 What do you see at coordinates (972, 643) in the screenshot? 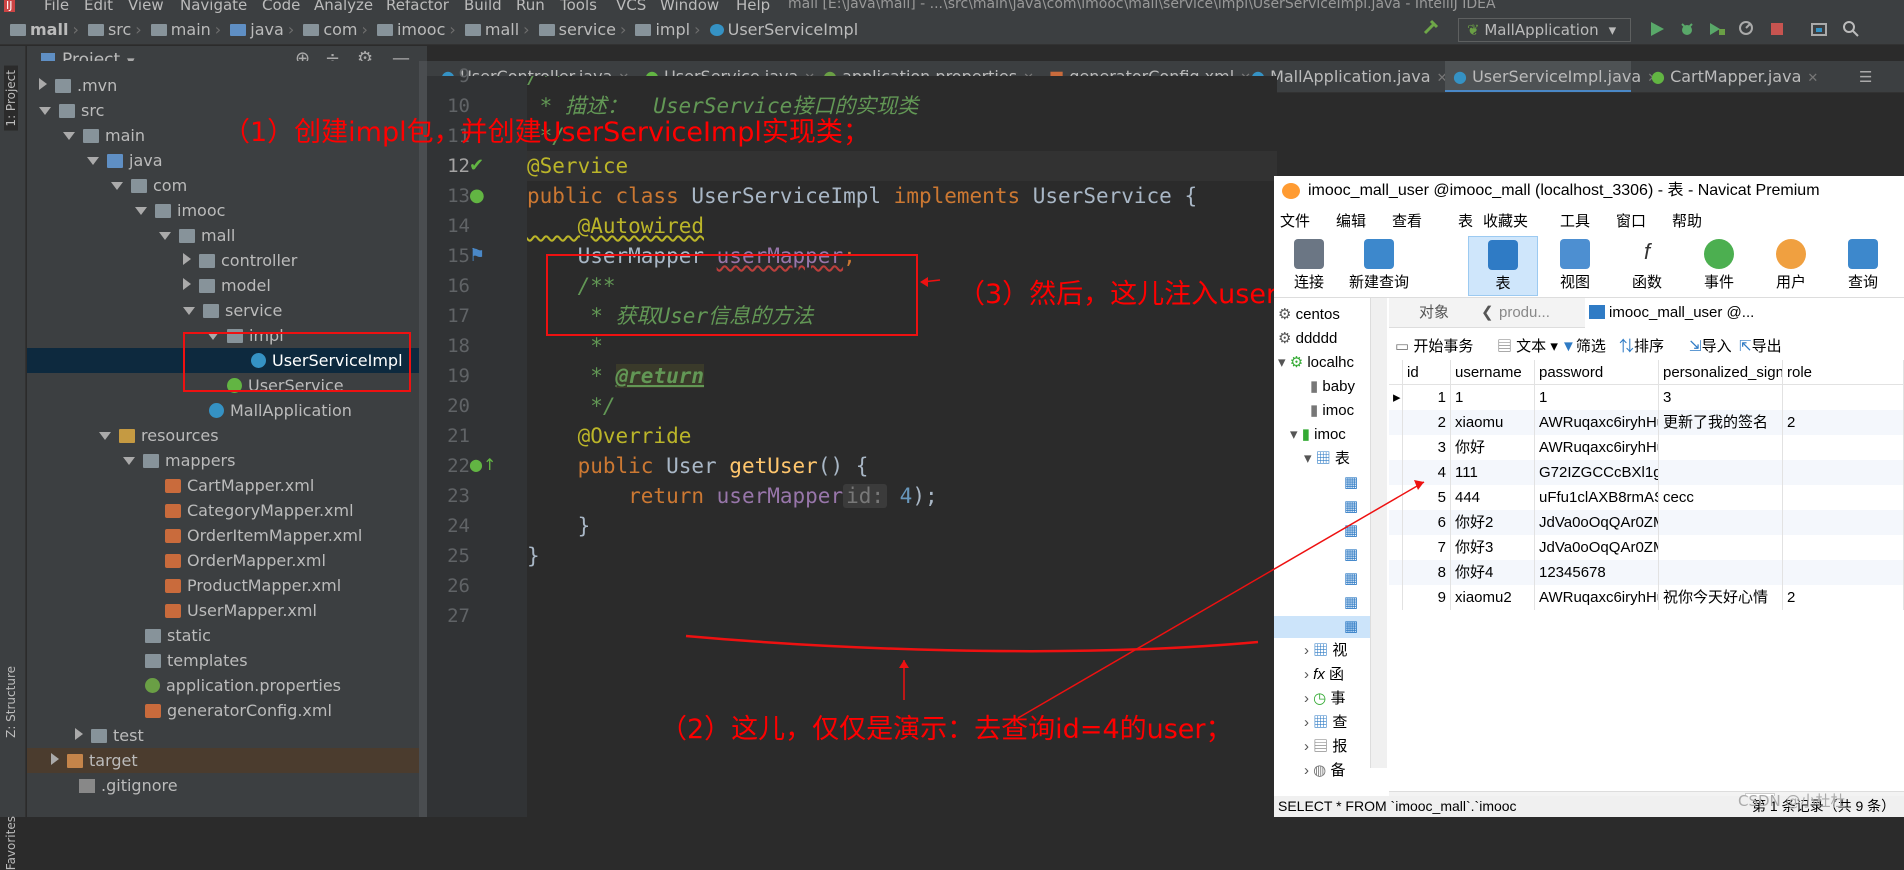
I see `underline-stroke` at bounding box center [972, 643].